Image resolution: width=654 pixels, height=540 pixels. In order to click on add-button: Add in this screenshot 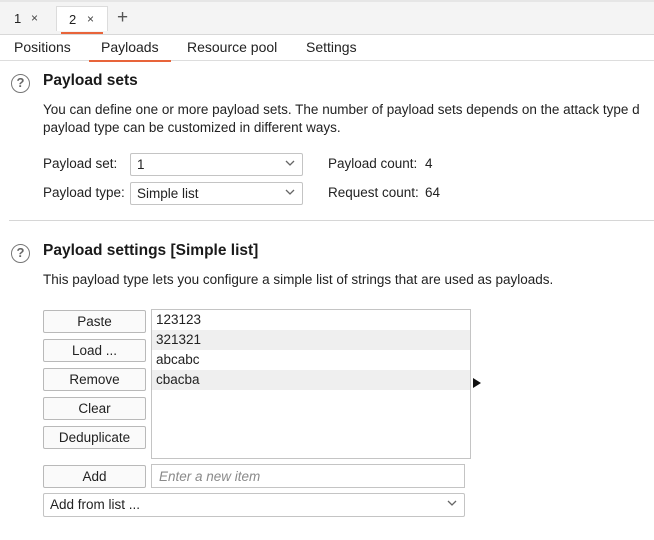, I will do `click(94, 476)`.